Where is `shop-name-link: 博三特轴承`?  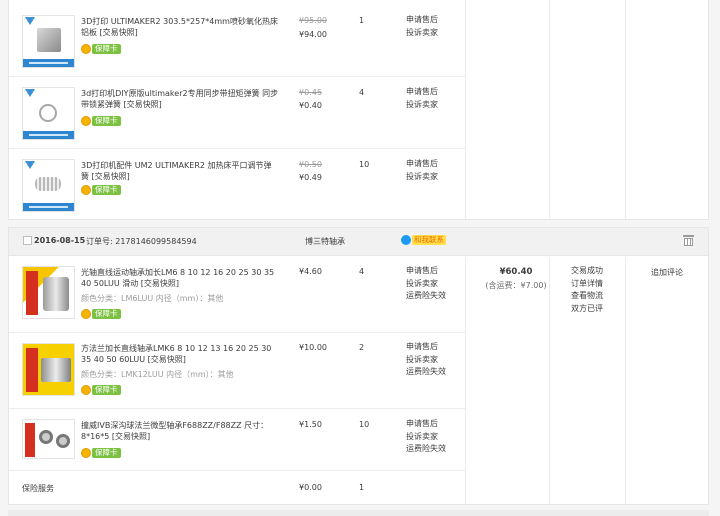 shop-name-link: 博三特轴承 is located at coordinates (325, 241).